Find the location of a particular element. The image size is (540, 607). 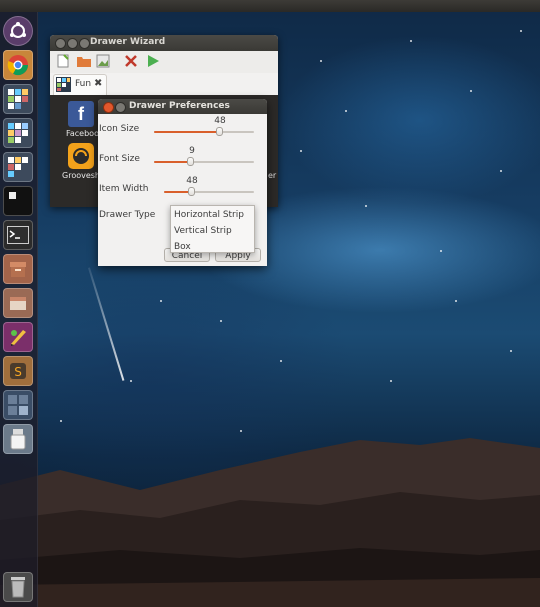

icon-size-label: Icon Size is located at coordinates (119, 129).